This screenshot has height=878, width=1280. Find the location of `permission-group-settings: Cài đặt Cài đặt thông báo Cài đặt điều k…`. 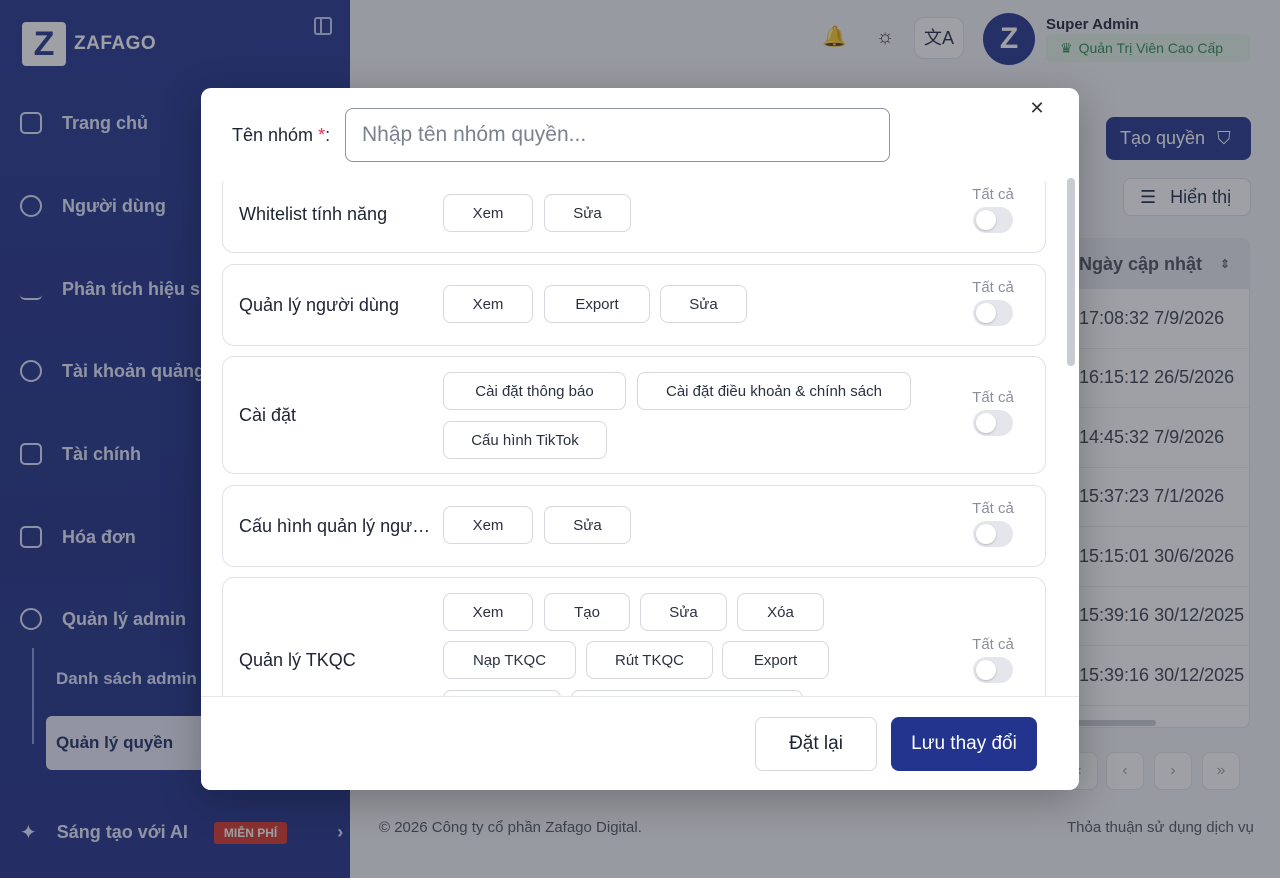

permission-group-settings: Cài đặt Cài đặt thông báo Cài đặt điều k… is located at coordinates (634, 415).